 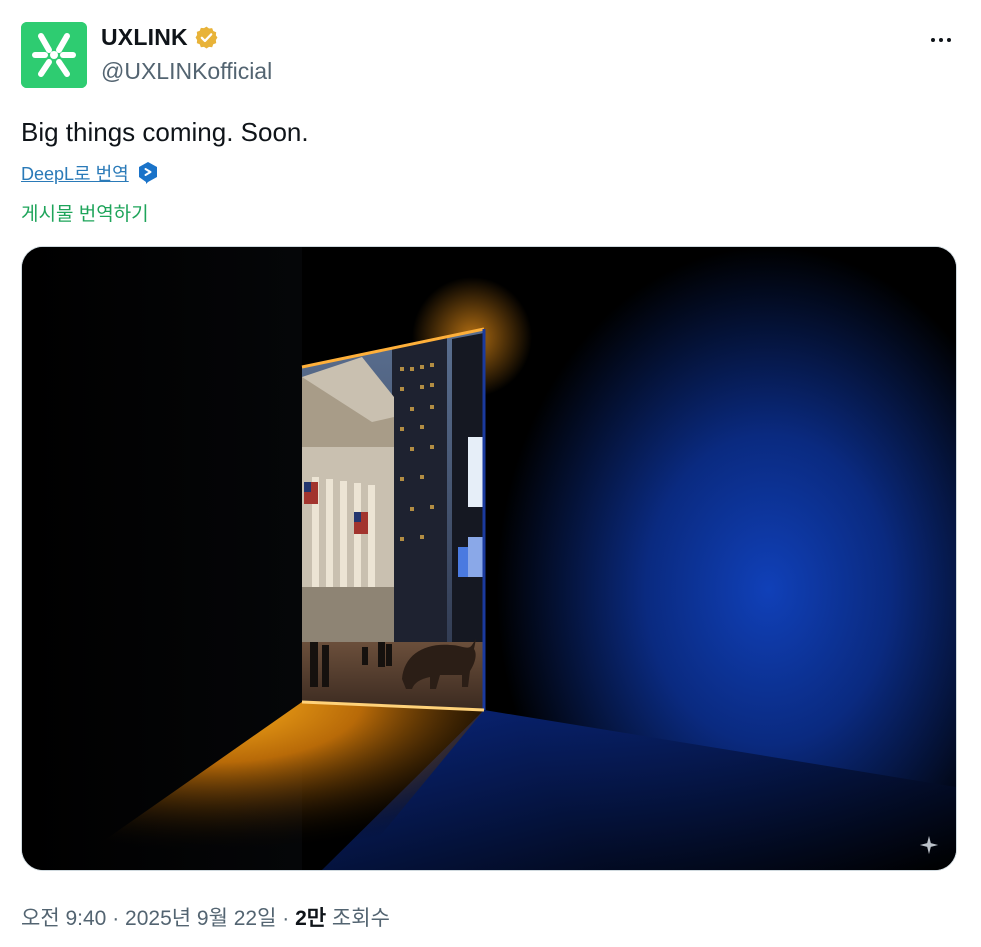 What do you see at coordinates (165, 132) in the screenshot?
I see `post-text: Big things coming. Soon.` at bounding box center [165, 132].